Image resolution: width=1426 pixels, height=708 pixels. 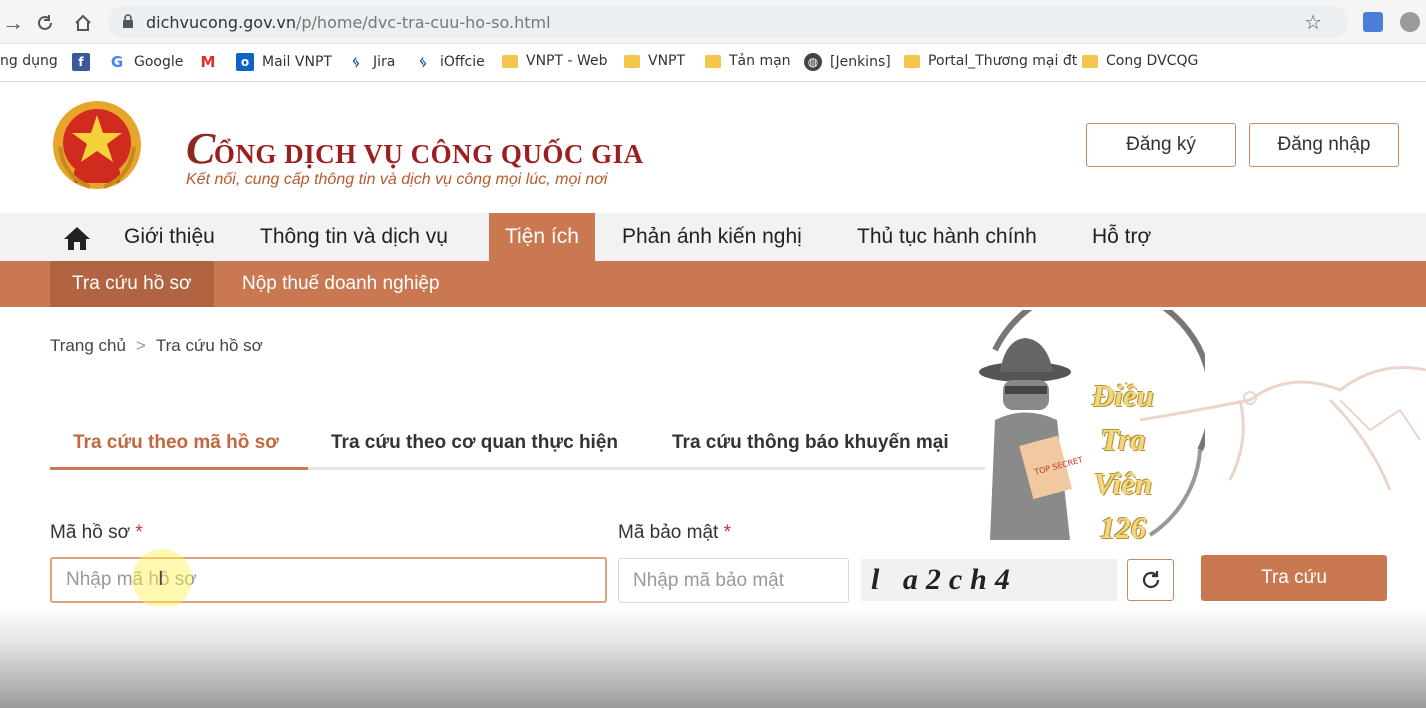 What do you see at coordinates (201, 148) in the screenshot?
I see `site-title-initial: C` at bounding box center [201, 148].